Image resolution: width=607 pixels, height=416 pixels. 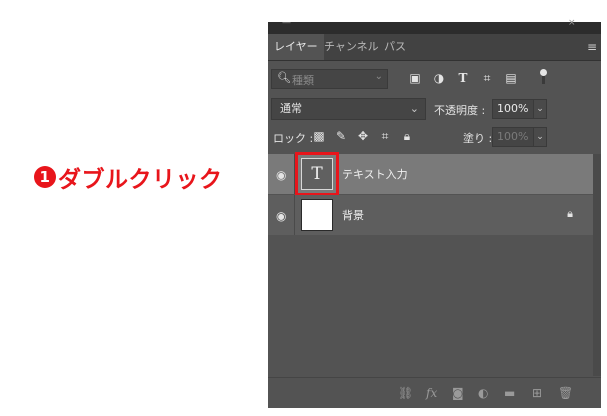 What do you see at coordinates (375, 174) in the screenshot?
I see `layer-name: テキスト入力` at bounding box center [375, 174].